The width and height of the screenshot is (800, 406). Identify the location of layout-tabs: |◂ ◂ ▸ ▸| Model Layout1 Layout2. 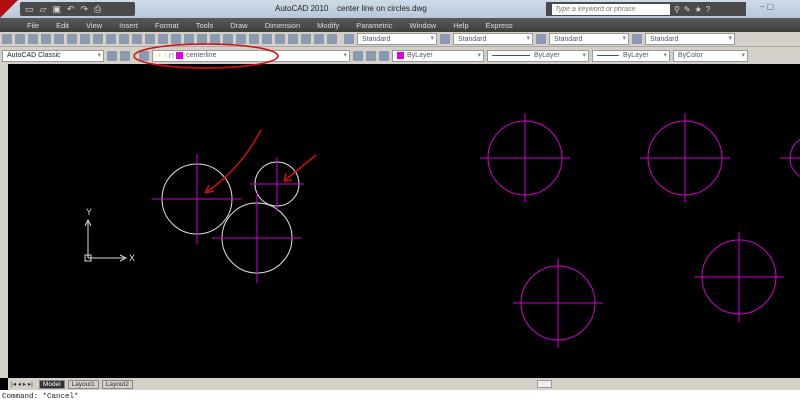
(404, 384).